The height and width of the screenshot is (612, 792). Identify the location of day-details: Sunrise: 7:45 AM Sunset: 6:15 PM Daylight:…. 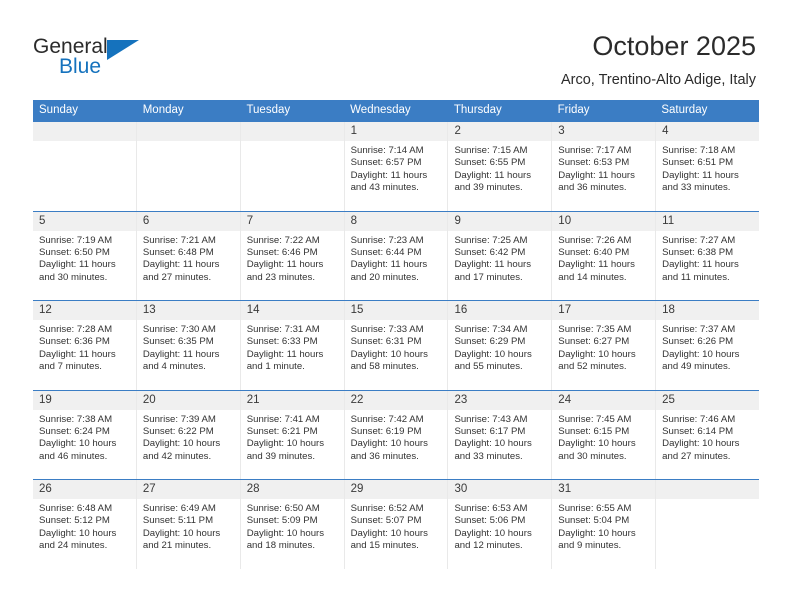
(603, 437).